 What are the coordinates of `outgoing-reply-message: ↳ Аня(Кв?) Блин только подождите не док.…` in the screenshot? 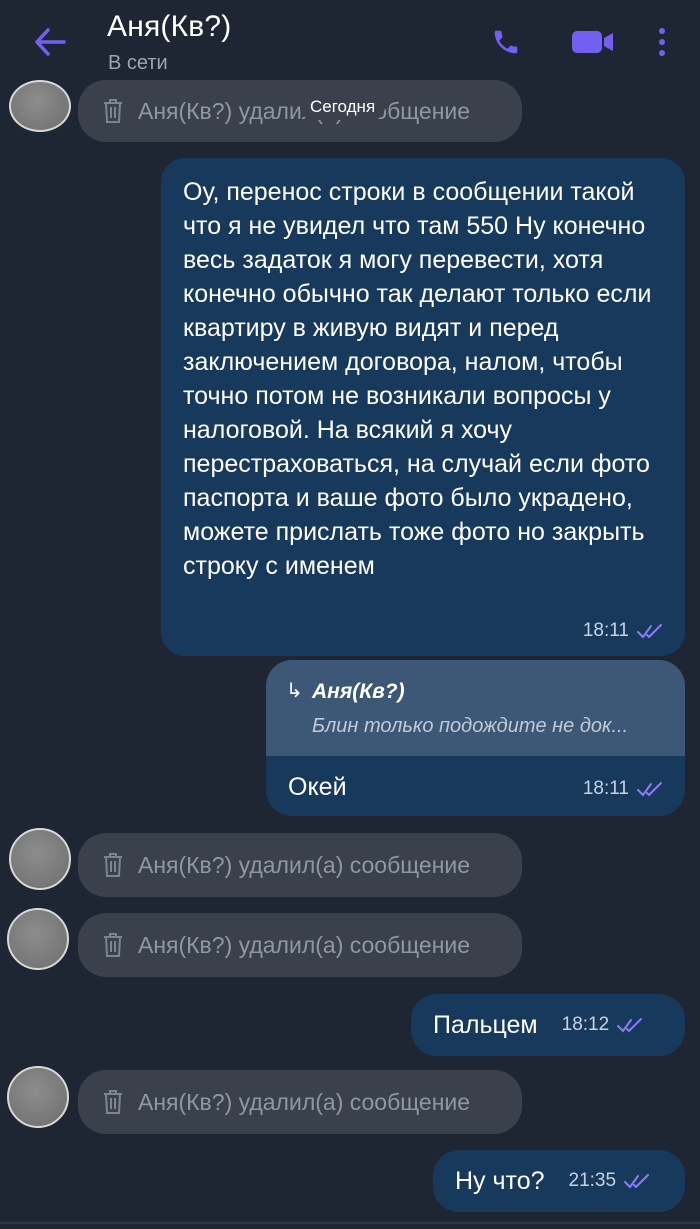 It's located at (475, 738).